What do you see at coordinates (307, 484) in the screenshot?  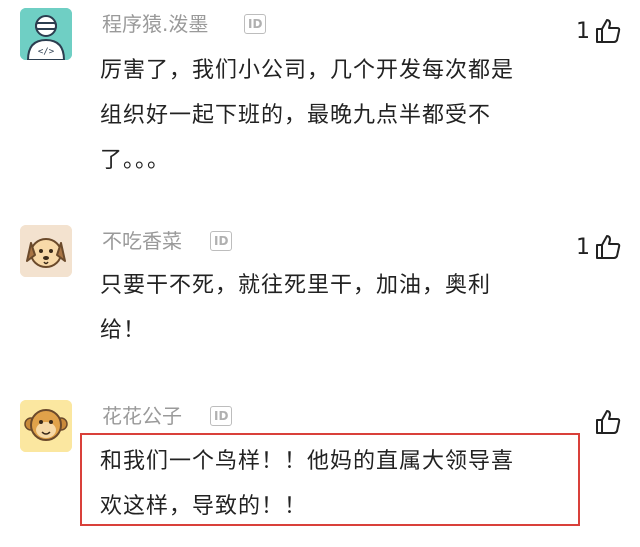 I see `comment-text: 和我们一个鸟样！！他妈的直属大领导喜 欢这样，导致的！！` at bounding box center [307, 484].